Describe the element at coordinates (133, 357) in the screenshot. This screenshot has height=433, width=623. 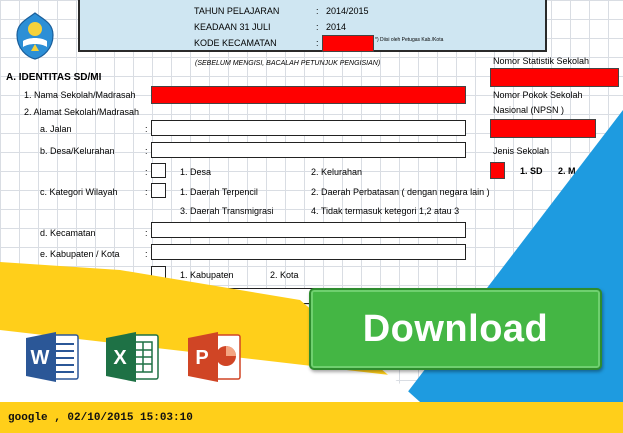
I see `excel-icon: X` at that location.